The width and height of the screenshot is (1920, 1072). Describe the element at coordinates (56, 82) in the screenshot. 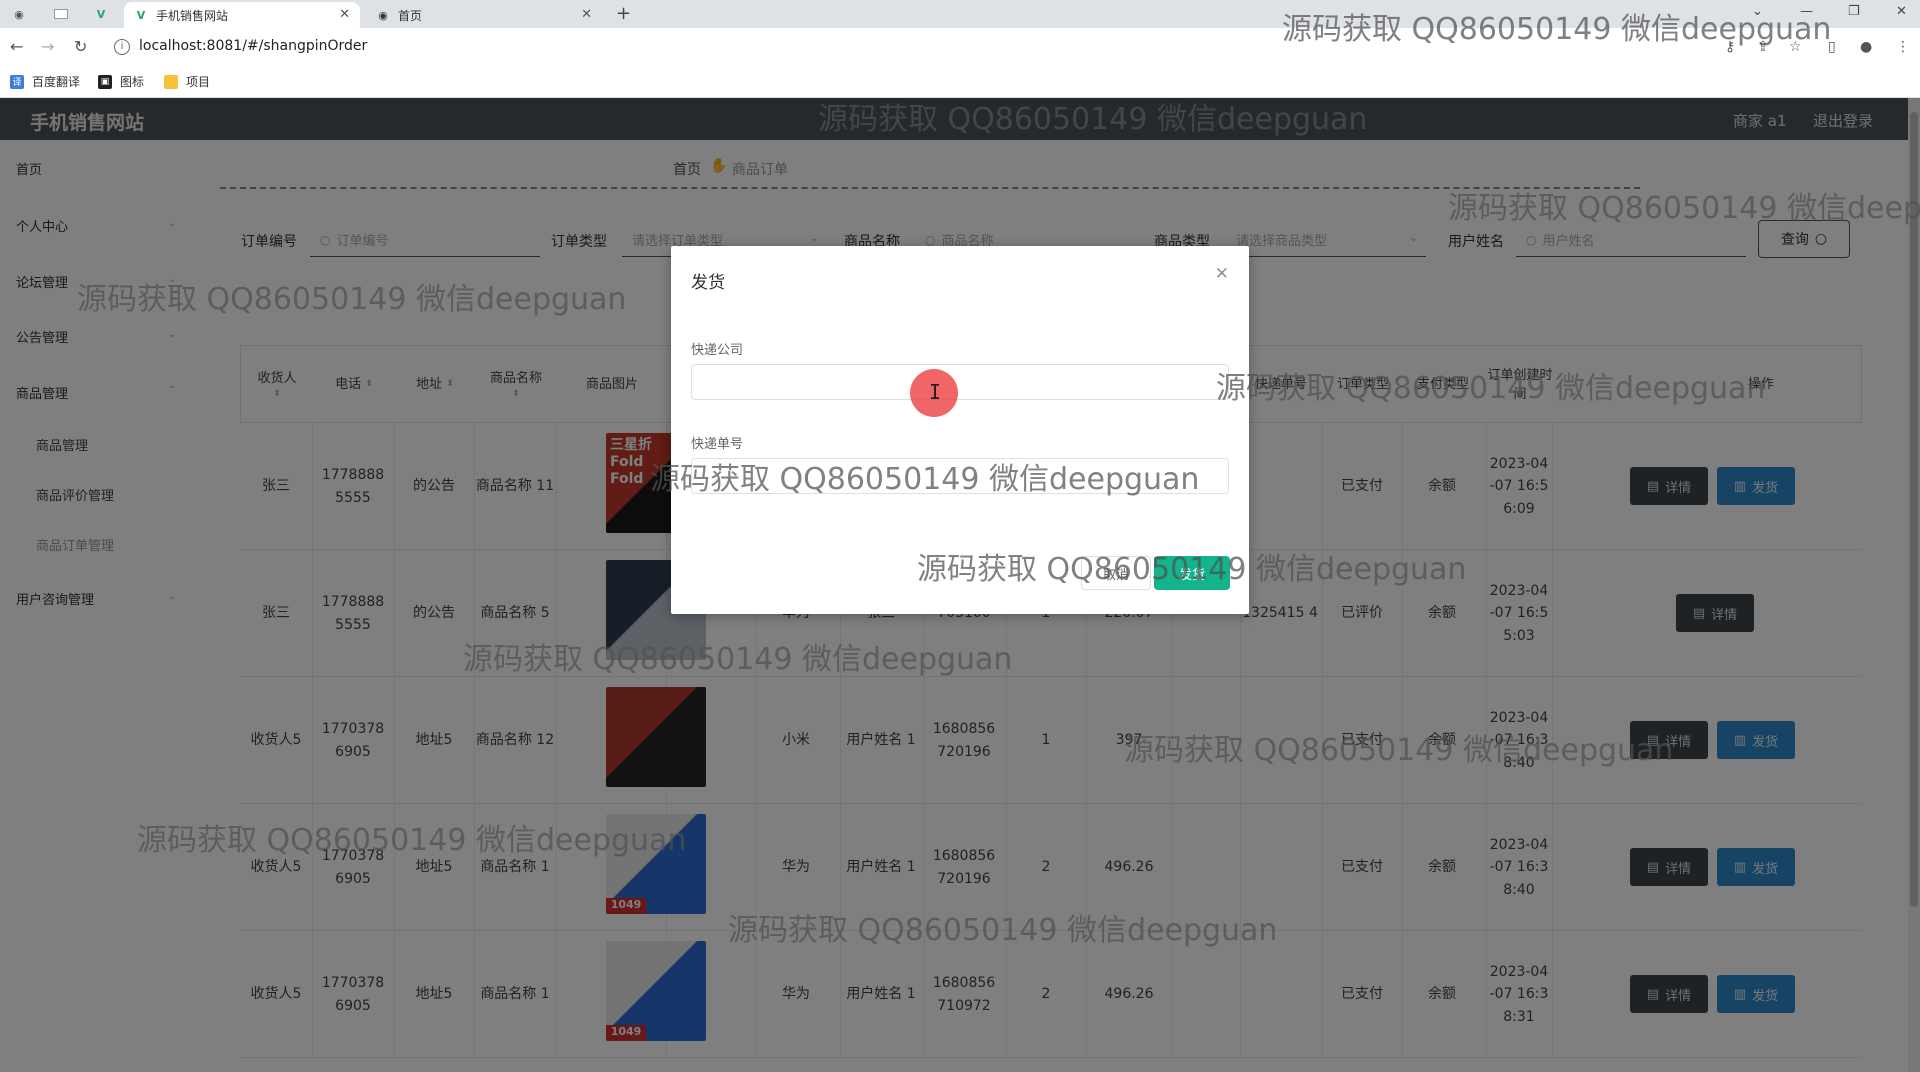

I see `bookmark-label: 百度翻译` at that location.